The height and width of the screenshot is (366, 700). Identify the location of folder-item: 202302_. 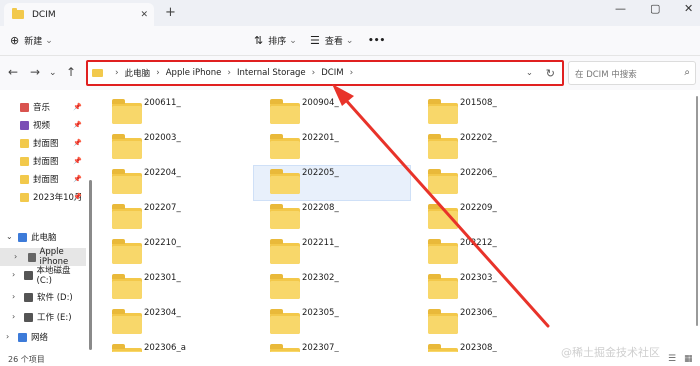
(332, 288).